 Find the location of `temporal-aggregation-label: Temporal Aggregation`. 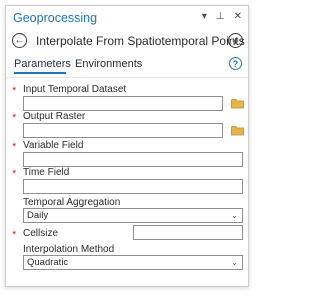

temporal-aggregation-label: Temporal Aggregation is located at coordinates (72, 202).